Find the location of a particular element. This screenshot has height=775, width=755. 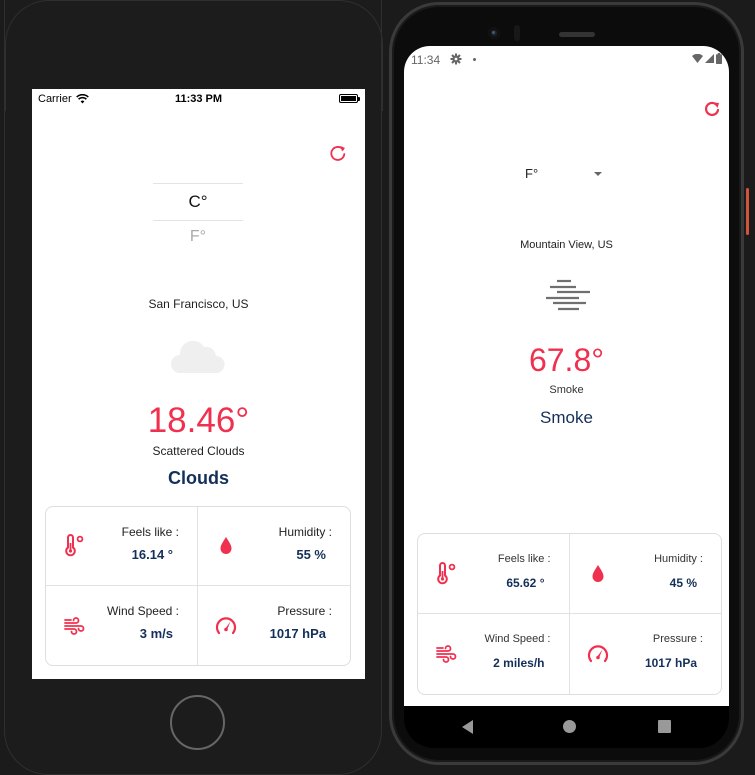

ios-status-bar: Carrier 11:33 PM is located at coordinates (198, 99).